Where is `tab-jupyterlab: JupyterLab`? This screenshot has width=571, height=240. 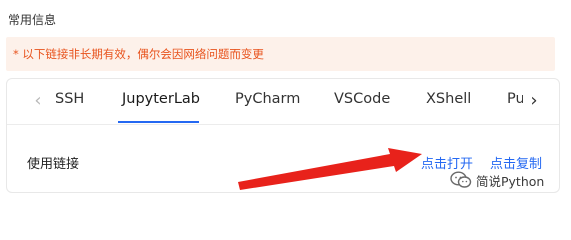
tab-jupyterlab: JupyterLab is located at coordinates (161, 99).